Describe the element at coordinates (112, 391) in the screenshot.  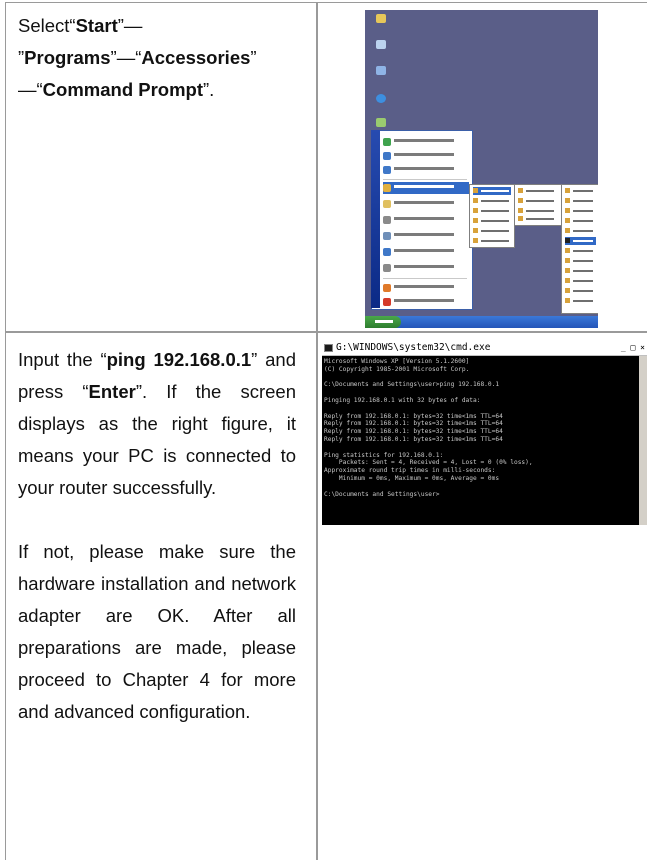
I see `enter-key-label: Enter` at that location.